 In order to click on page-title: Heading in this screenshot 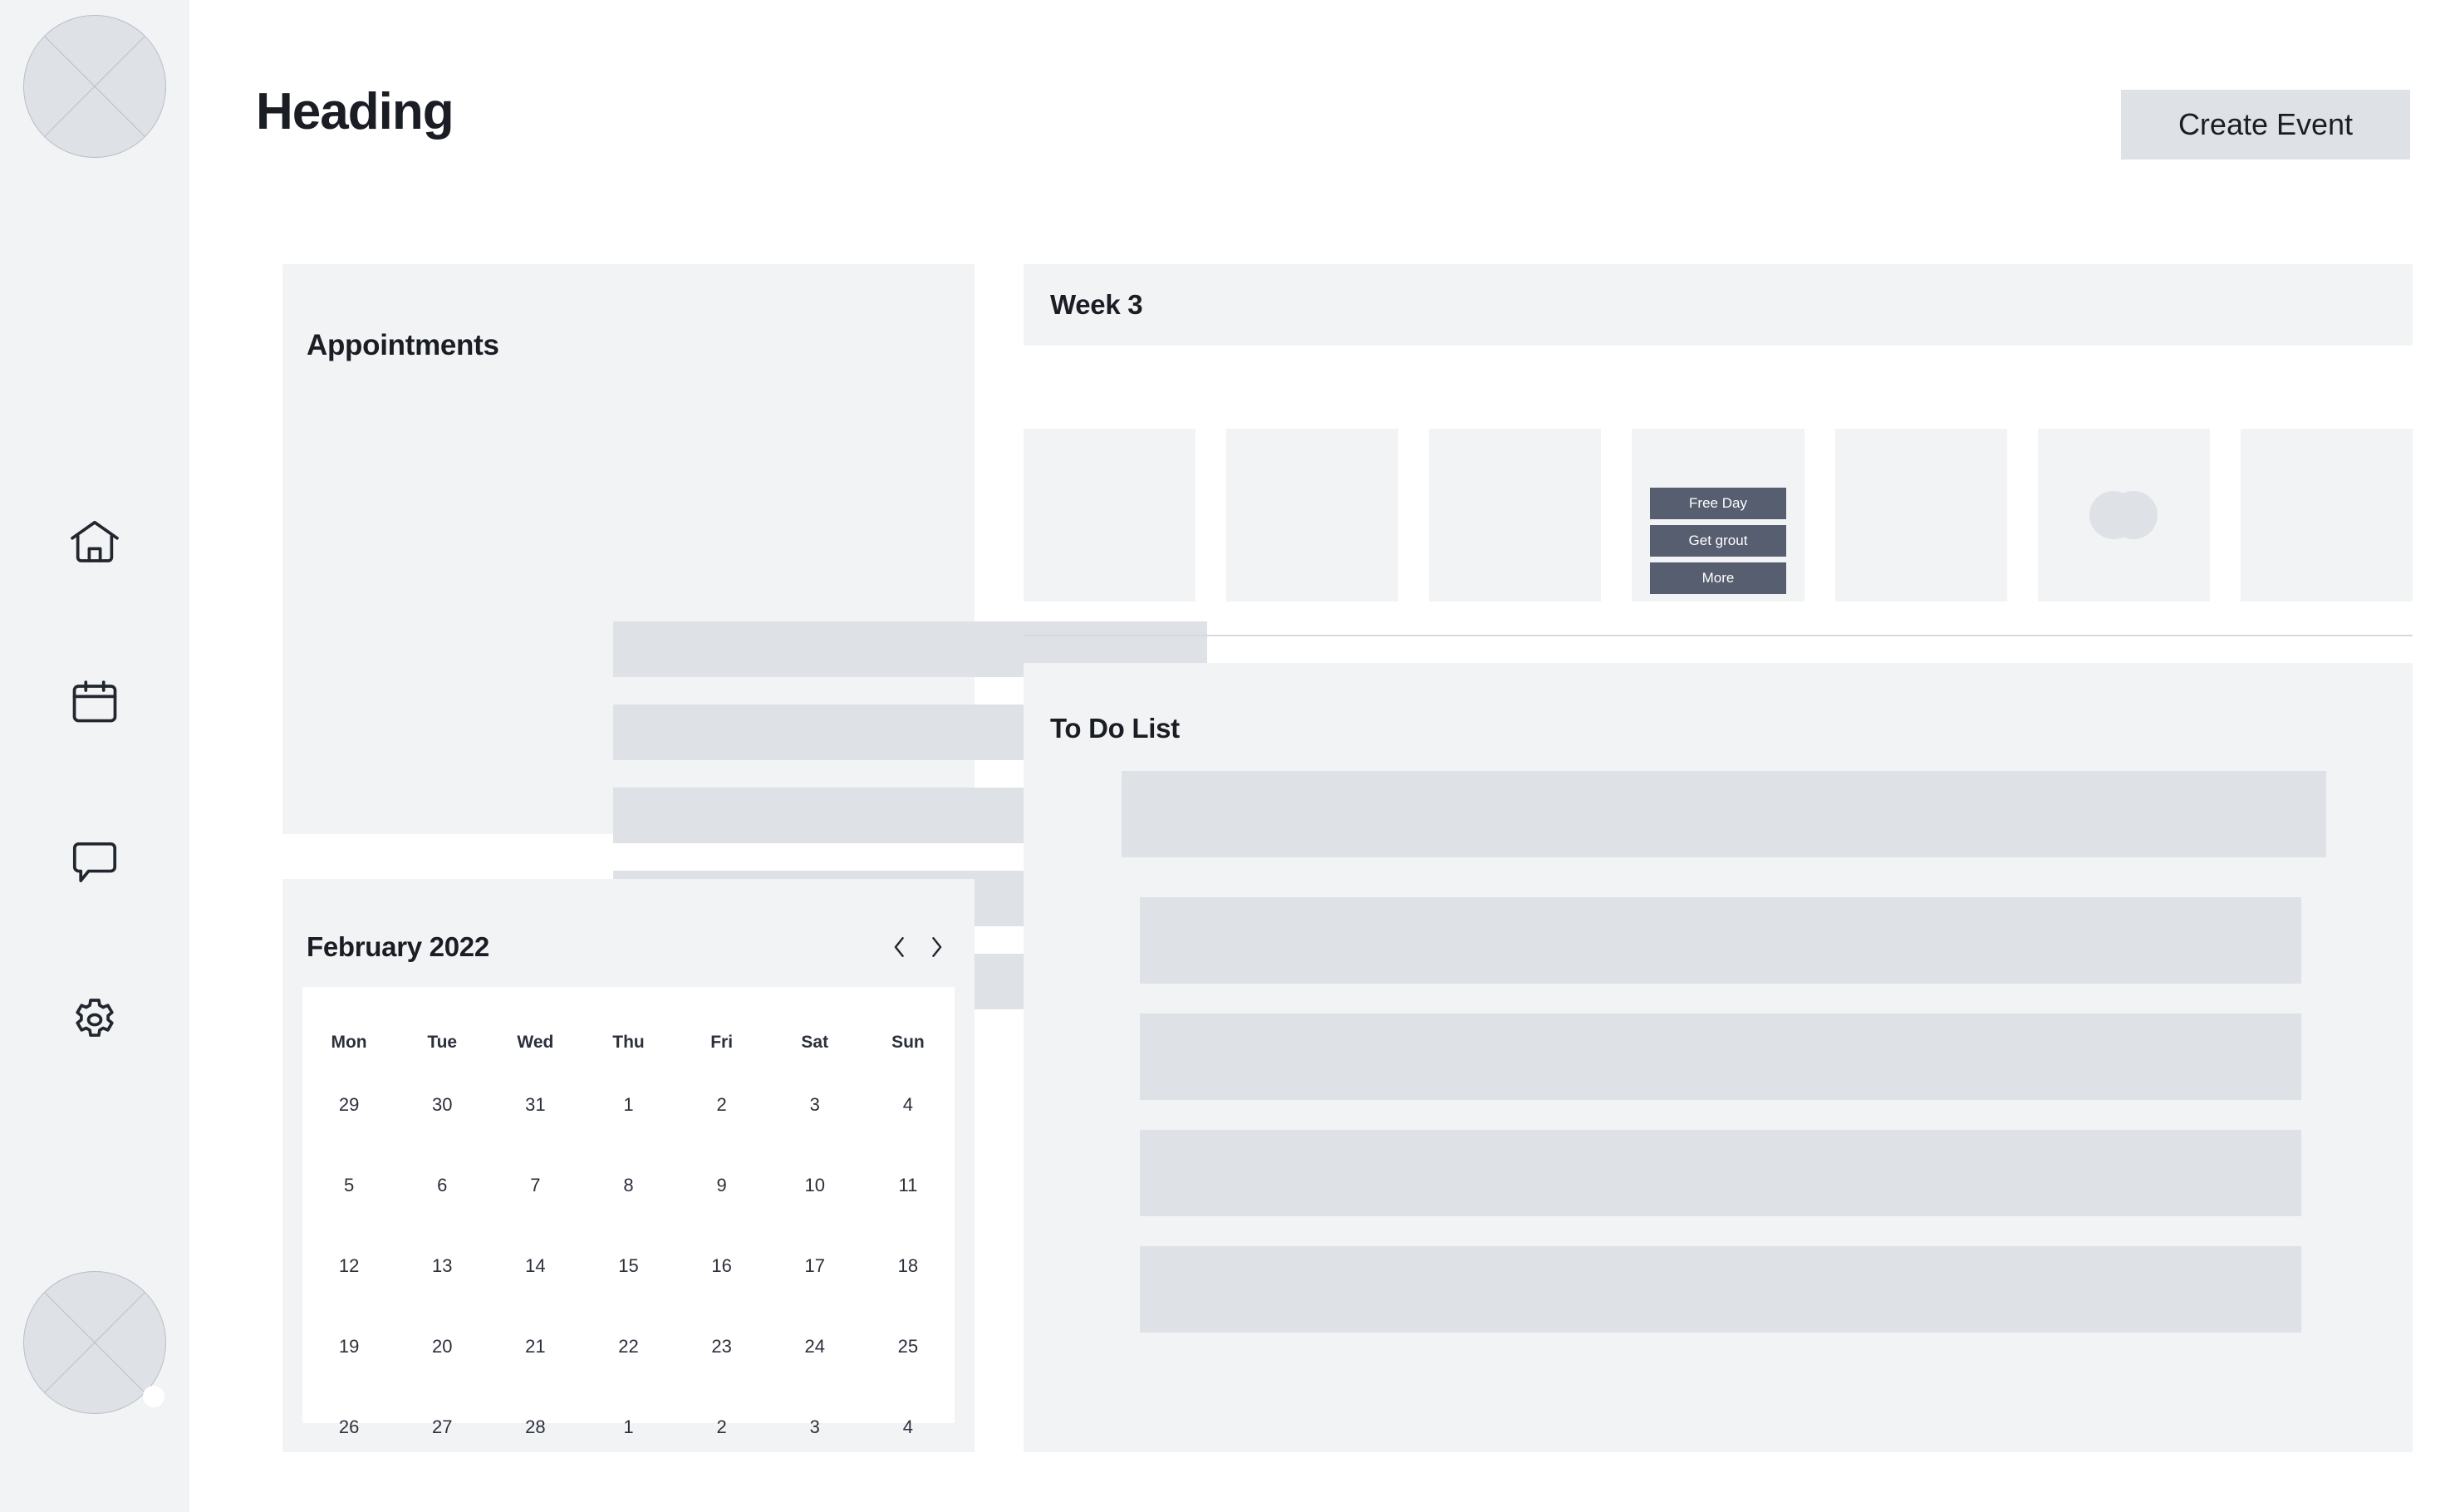, I will do `click(355, 111)`.